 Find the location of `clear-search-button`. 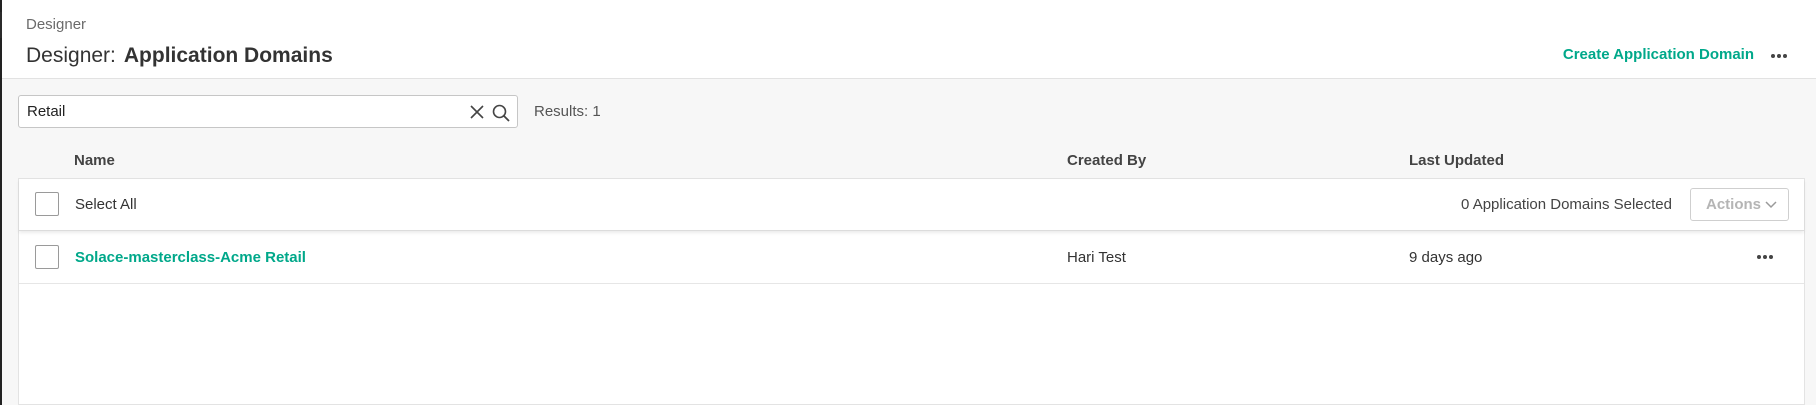

clear-search-button is located at coordinates (477, 112).